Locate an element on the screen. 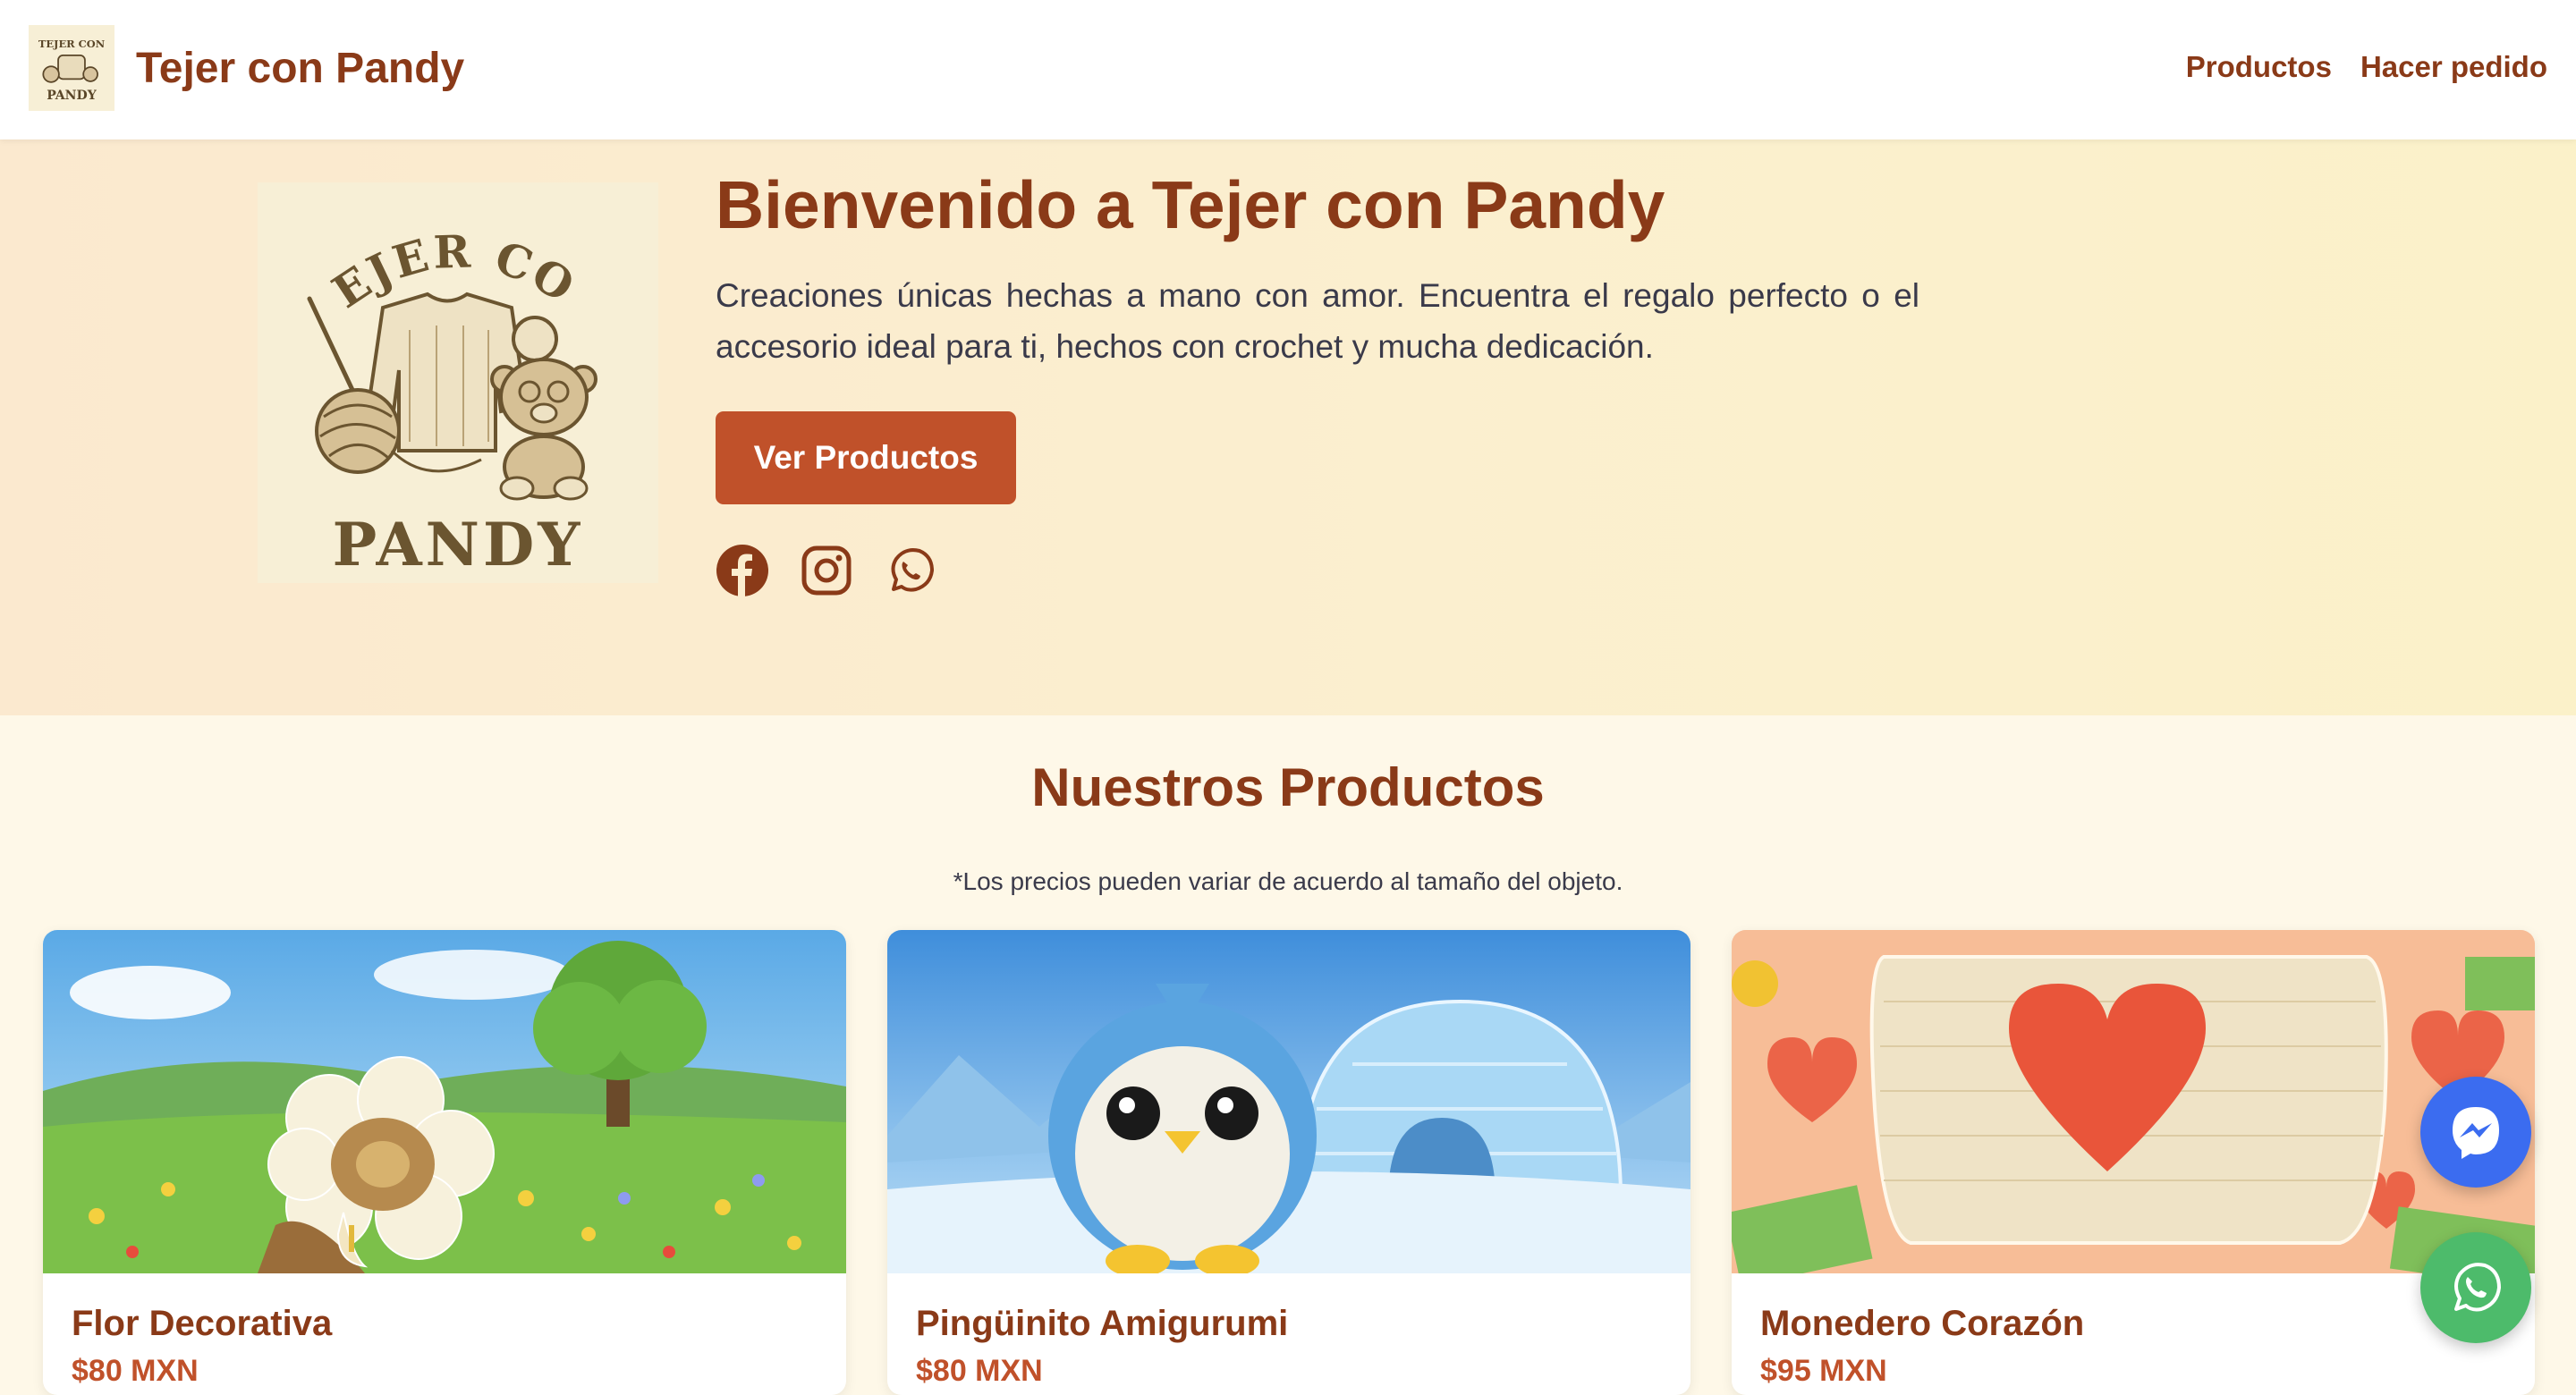  brand: TEJER CON PANDY Tejer con Pandy is located at coordinates (246, 68).